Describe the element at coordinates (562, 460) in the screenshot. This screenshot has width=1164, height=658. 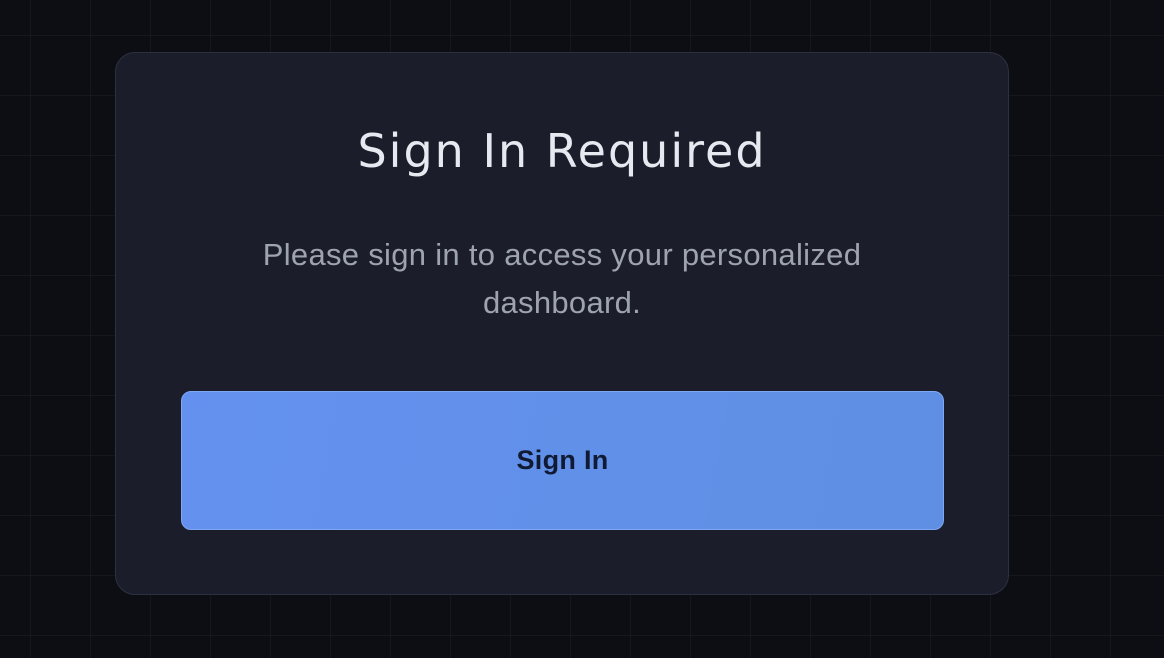
I see `sign-in-button: Sign In` at that location.